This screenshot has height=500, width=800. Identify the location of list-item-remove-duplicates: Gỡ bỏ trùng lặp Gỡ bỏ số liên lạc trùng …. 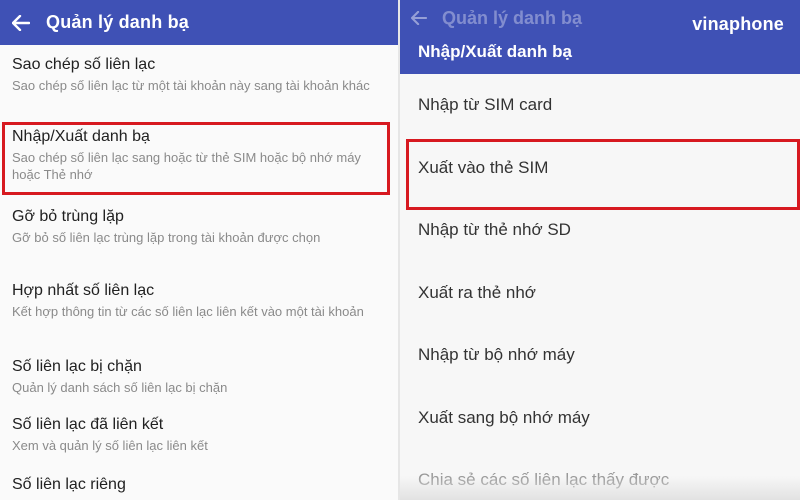
(199, 234).